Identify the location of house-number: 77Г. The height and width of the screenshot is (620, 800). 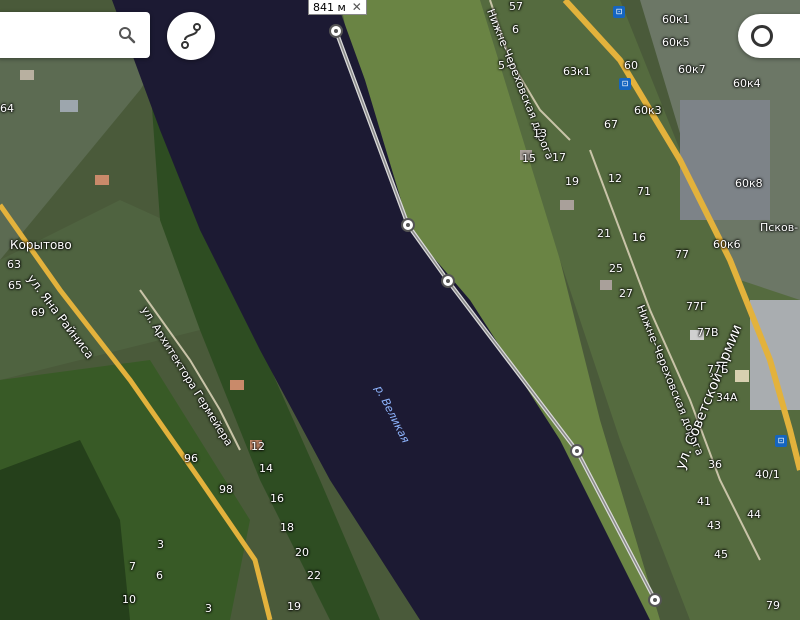
(696, 306).